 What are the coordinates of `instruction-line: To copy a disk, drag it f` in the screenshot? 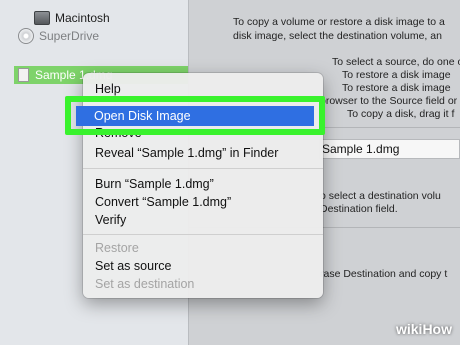 It's located at (401, 114).